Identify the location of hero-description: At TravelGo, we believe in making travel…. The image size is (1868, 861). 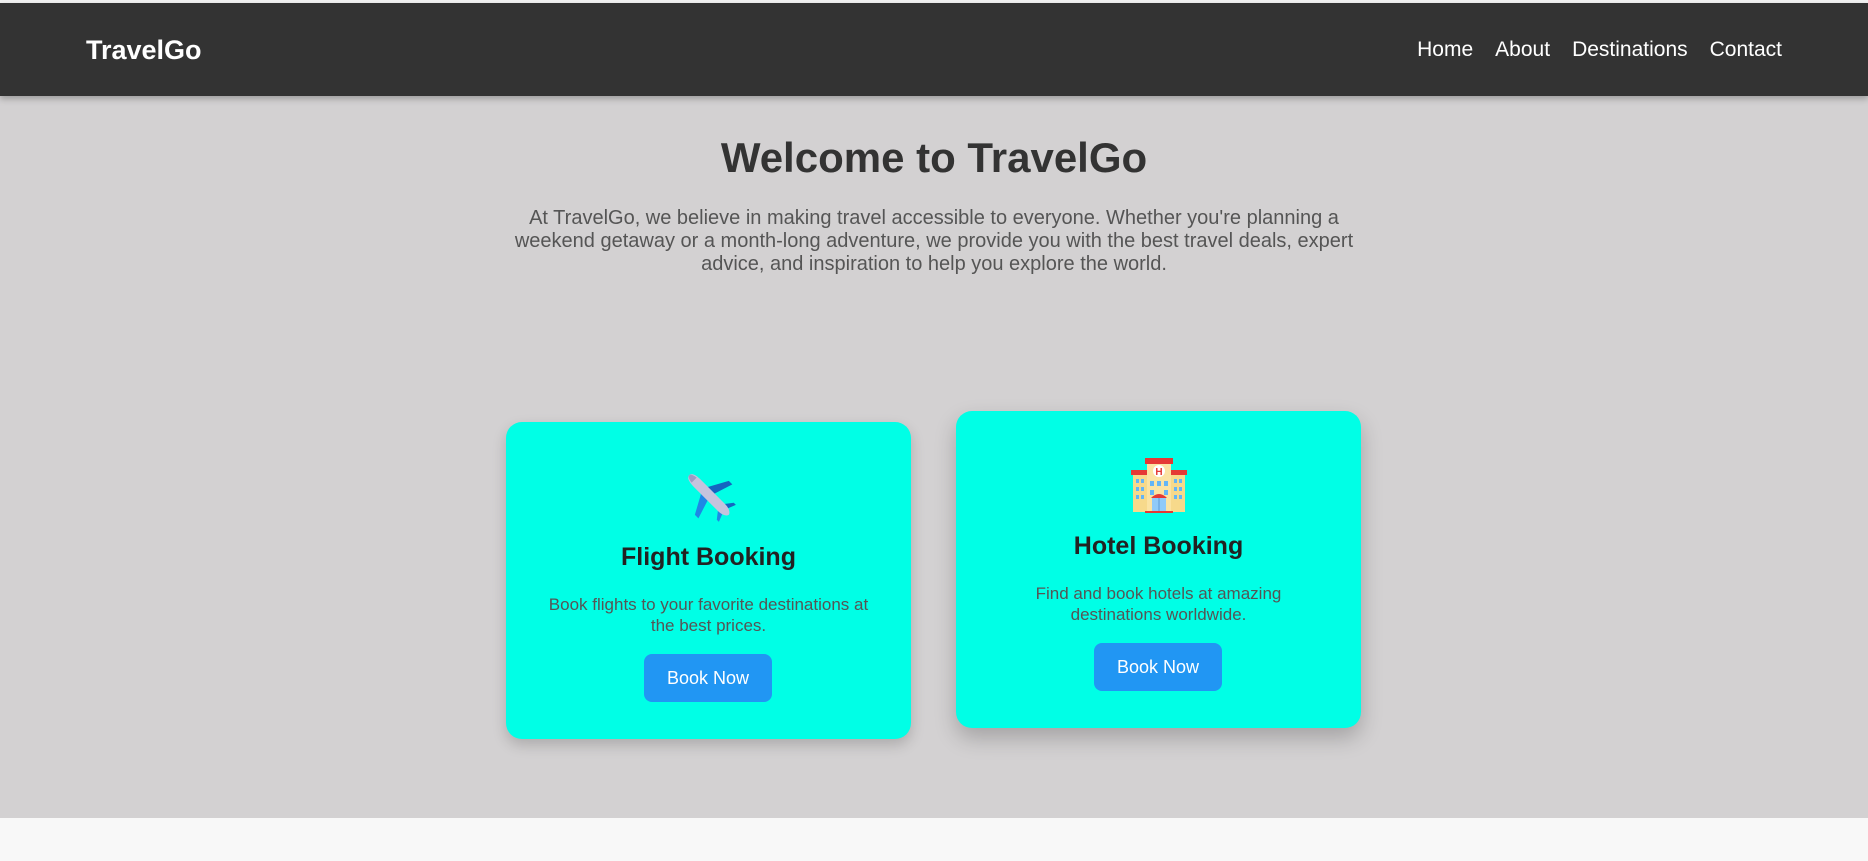
(934, 241).